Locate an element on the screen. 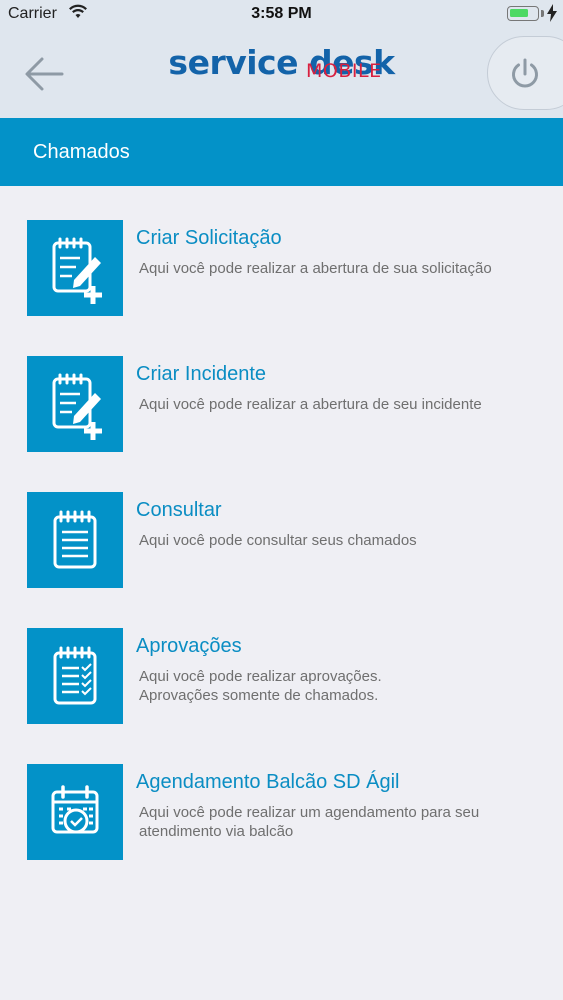 The width and height of the screenshot is (563, 1000). nav-bar: service desk MOBILE is located at coordinates (281, 73).